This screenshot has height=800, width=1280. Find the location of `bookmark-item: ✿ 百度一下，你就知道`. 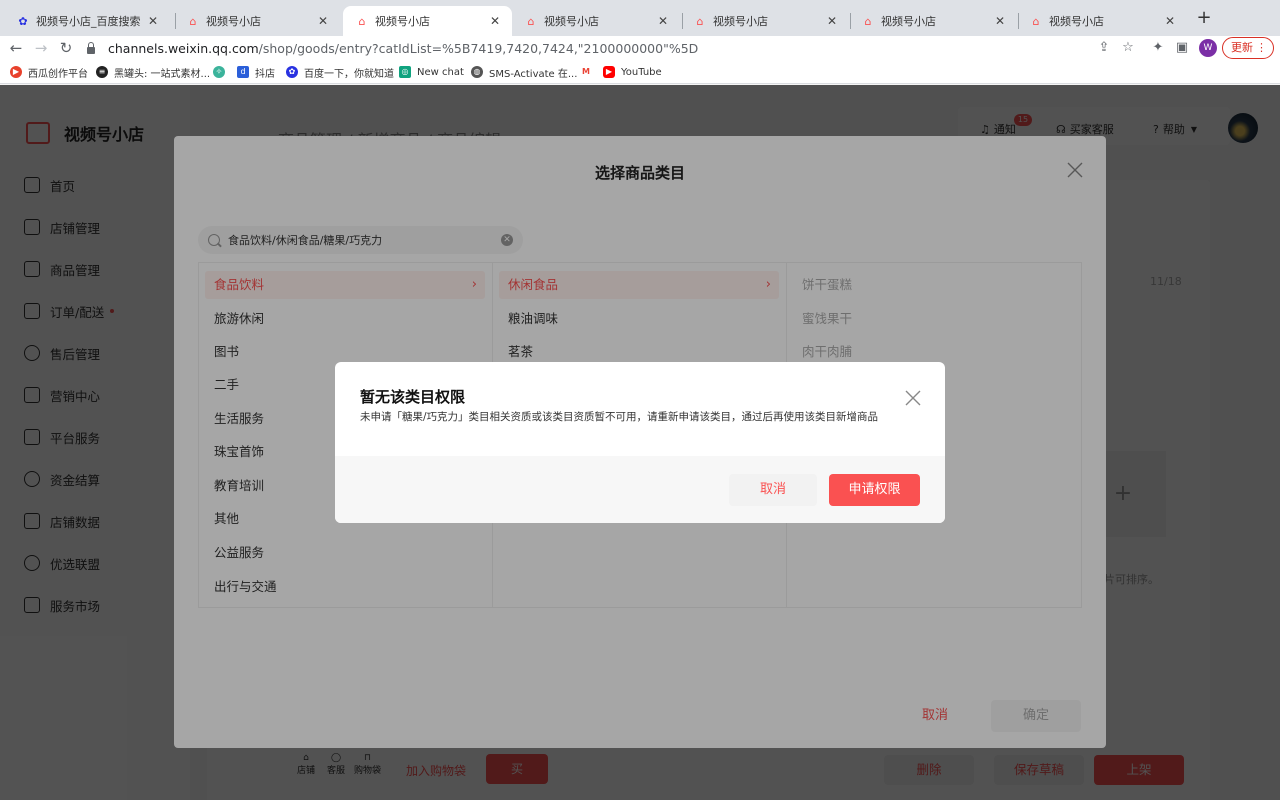

bookmark-item: ✿ 百度一下，你就知道 is located at coordinates (340, 72).